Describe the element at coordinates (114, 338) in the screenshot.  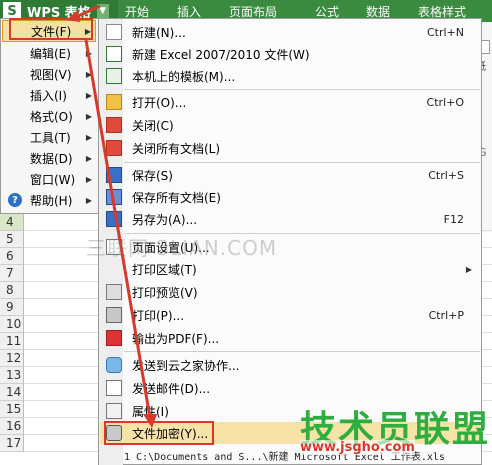
I see `pdf-icon` at that location.